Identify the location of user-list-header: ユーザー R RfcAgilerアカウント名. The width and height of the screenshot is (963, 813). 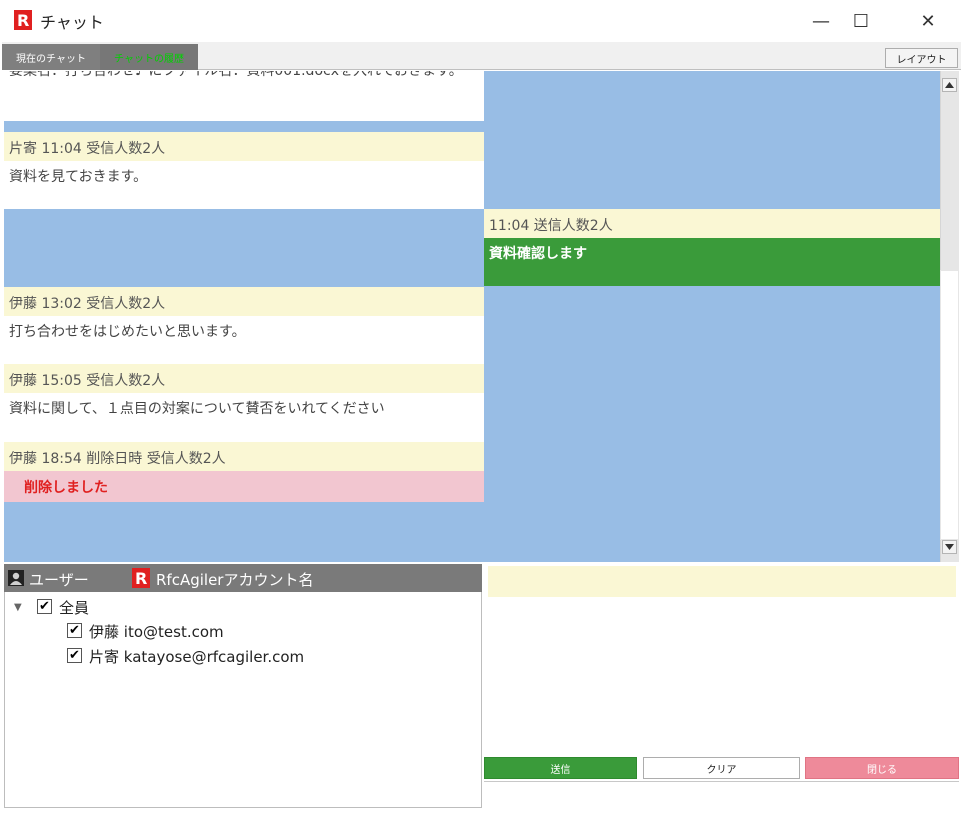
(243, 578).